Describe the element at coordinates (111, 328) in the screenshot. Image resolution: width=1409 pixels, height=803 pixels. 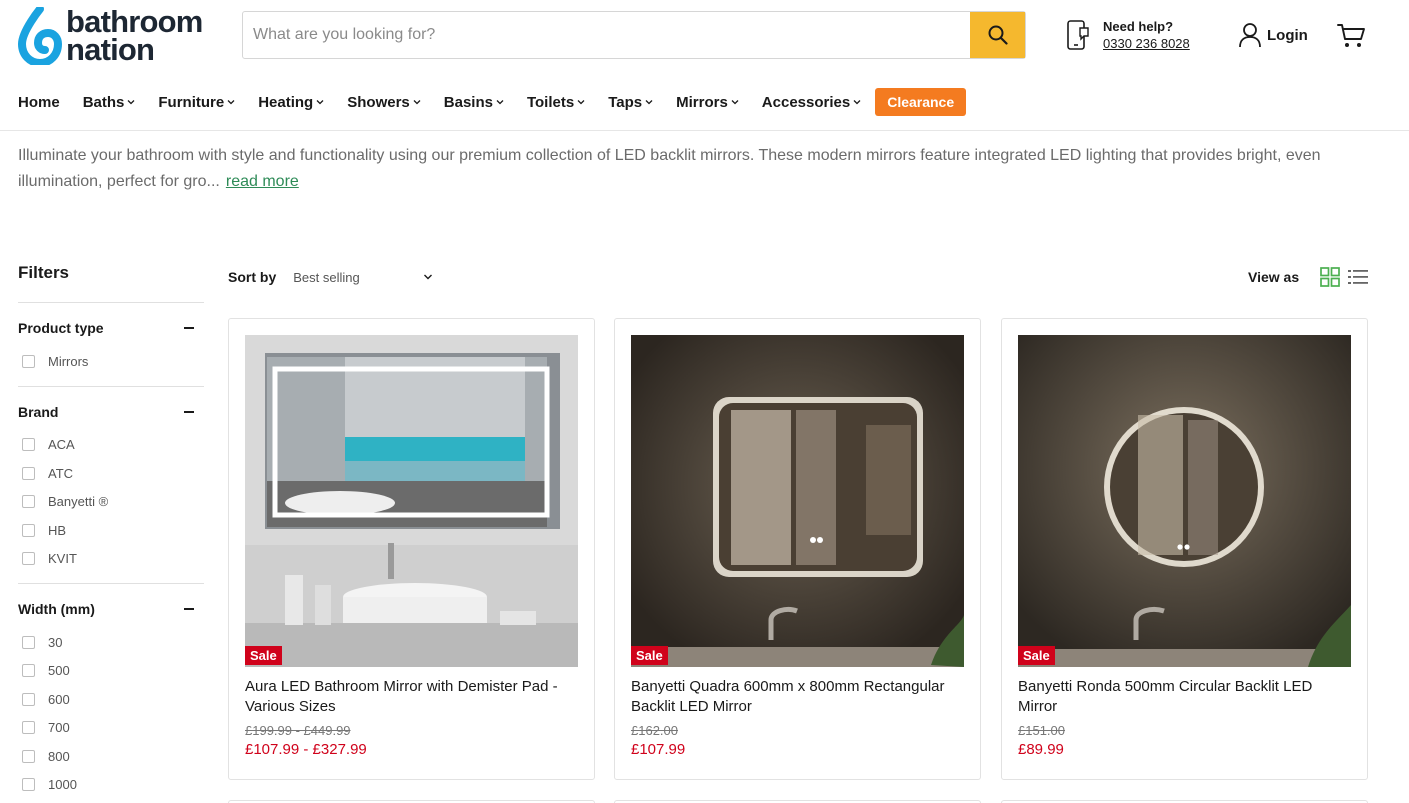
I see `filter-group-toggle: Product type` at that location.